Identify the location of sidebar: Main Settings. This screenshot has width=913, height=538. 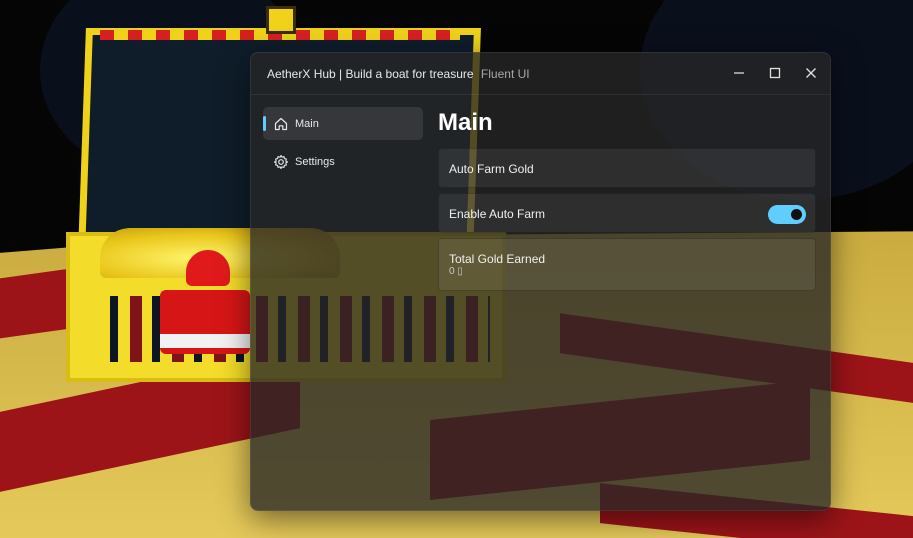
(343, 145).